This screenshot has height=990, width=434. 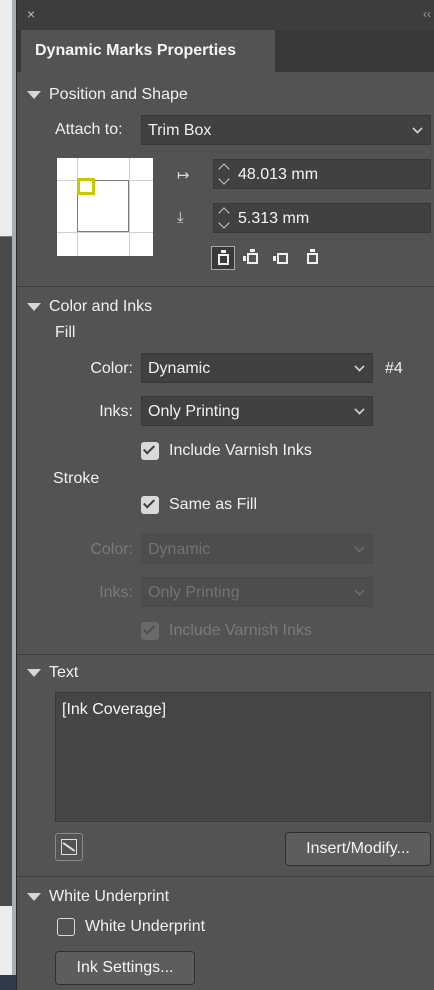 I want to click on section-white-underprint: White Underprint, so click(x=98, y=897).